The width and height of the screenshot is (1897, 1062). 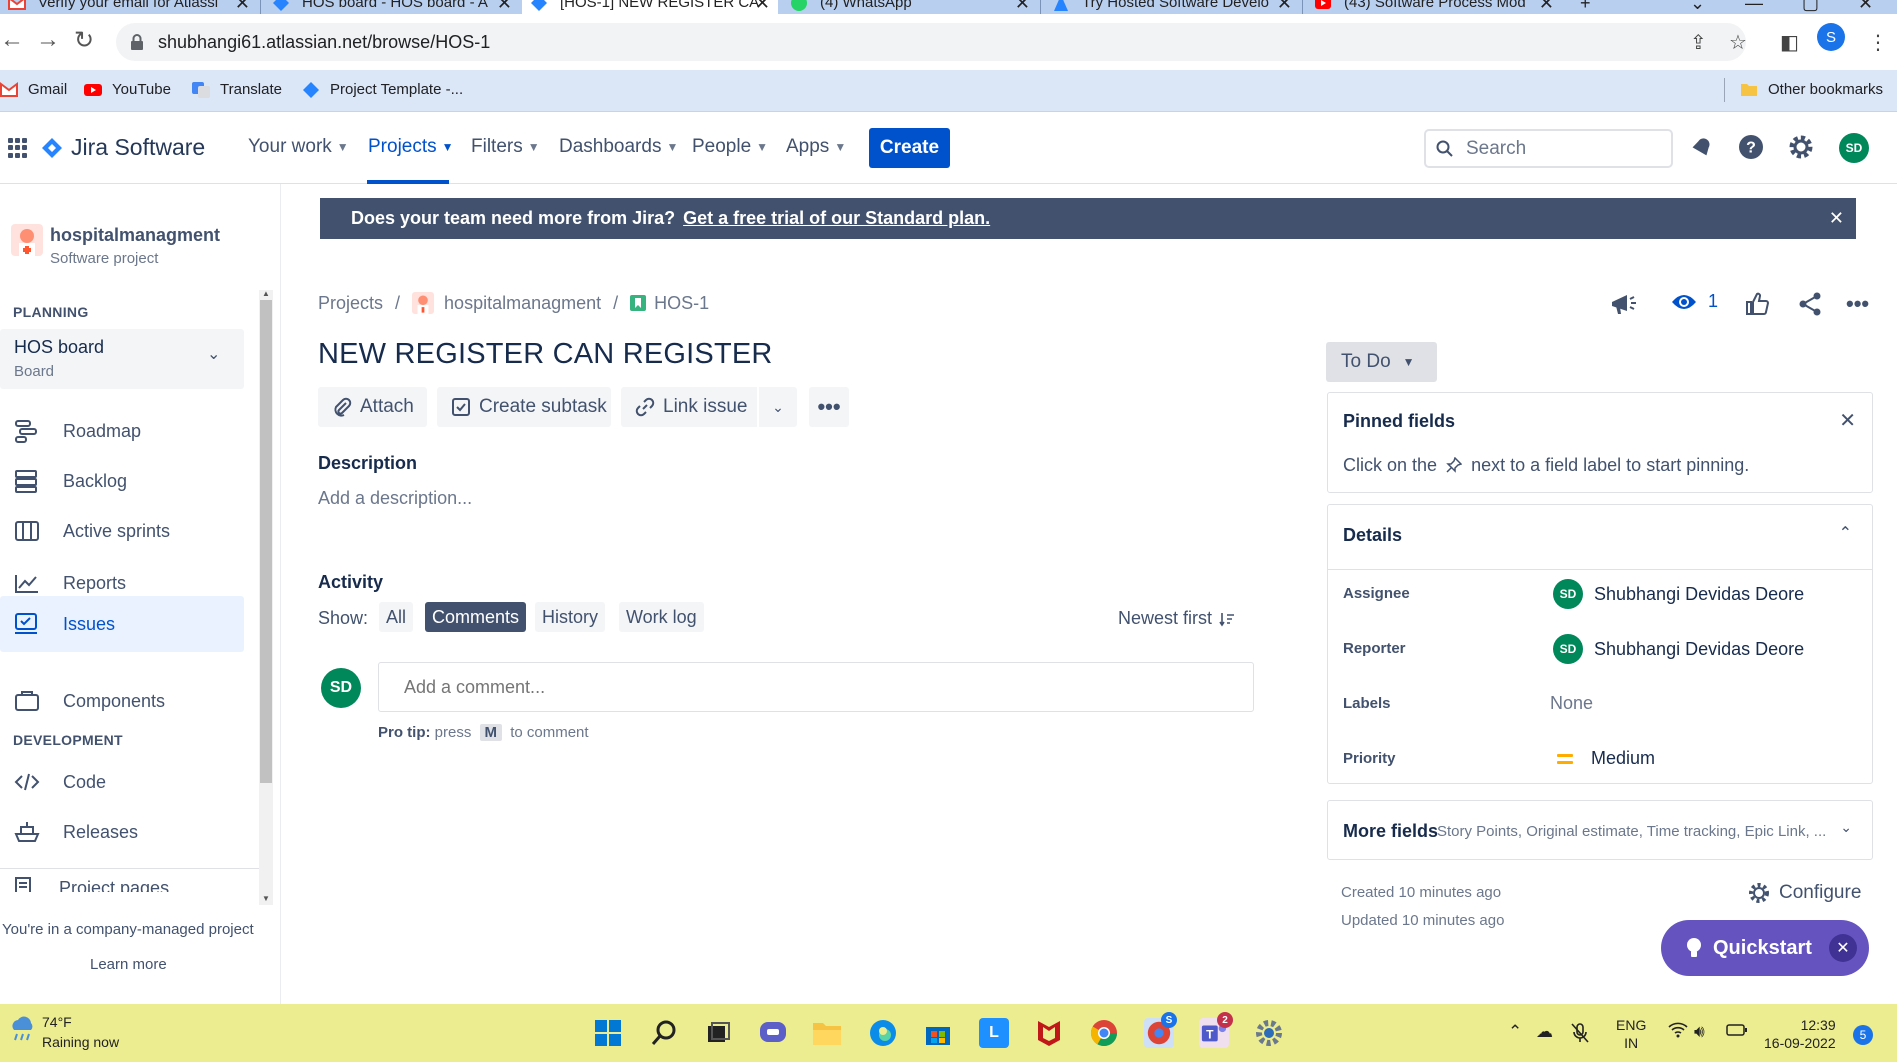 I want to click on microsoft-store-icon, so click(x=938, y=1033).